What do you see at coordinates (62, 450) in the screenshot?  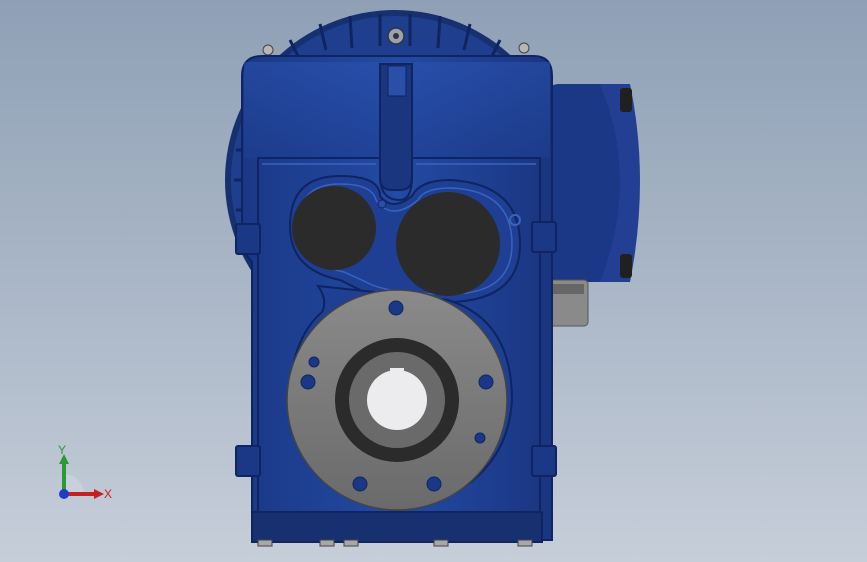 I see `y-axis-label: Y` at bounding box center [62, 450].